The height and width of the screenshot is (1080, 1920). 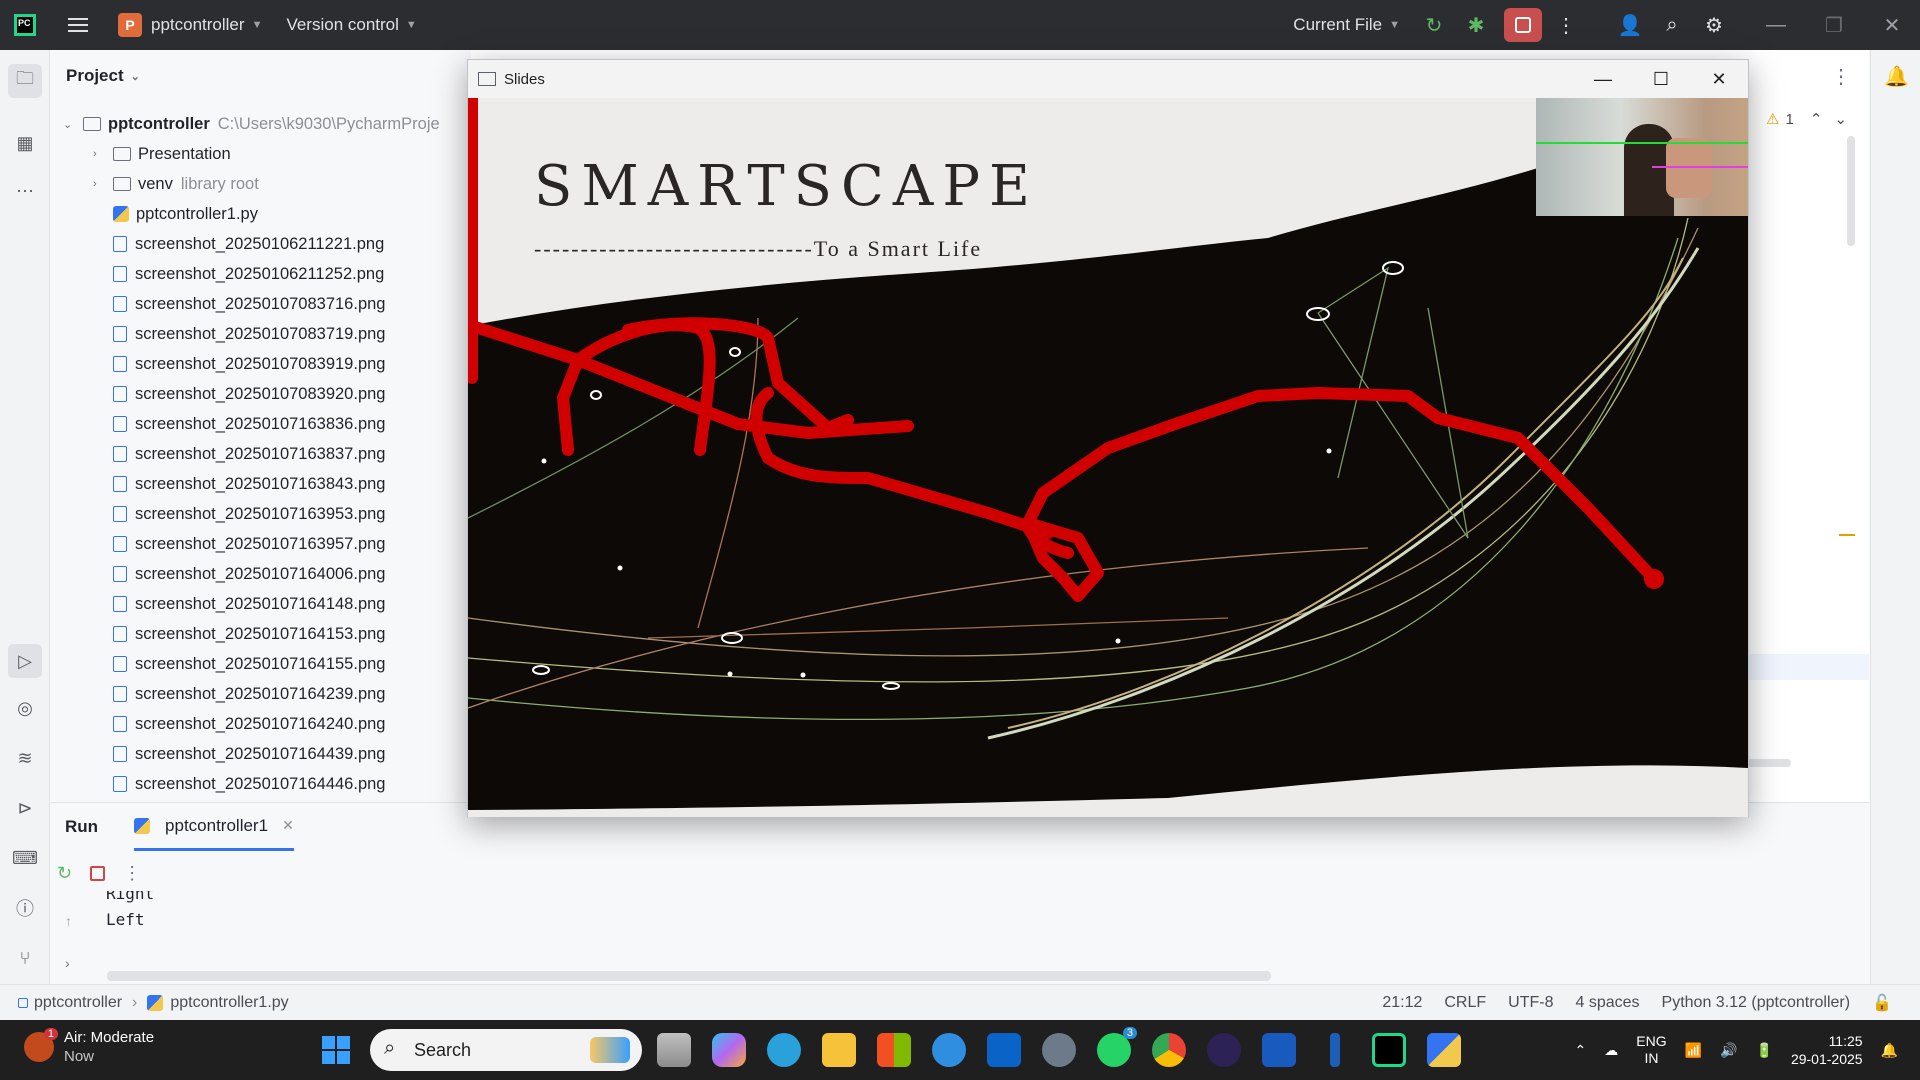 I want to click on tree-folder: › venv library root, so click(x=176, y=184).